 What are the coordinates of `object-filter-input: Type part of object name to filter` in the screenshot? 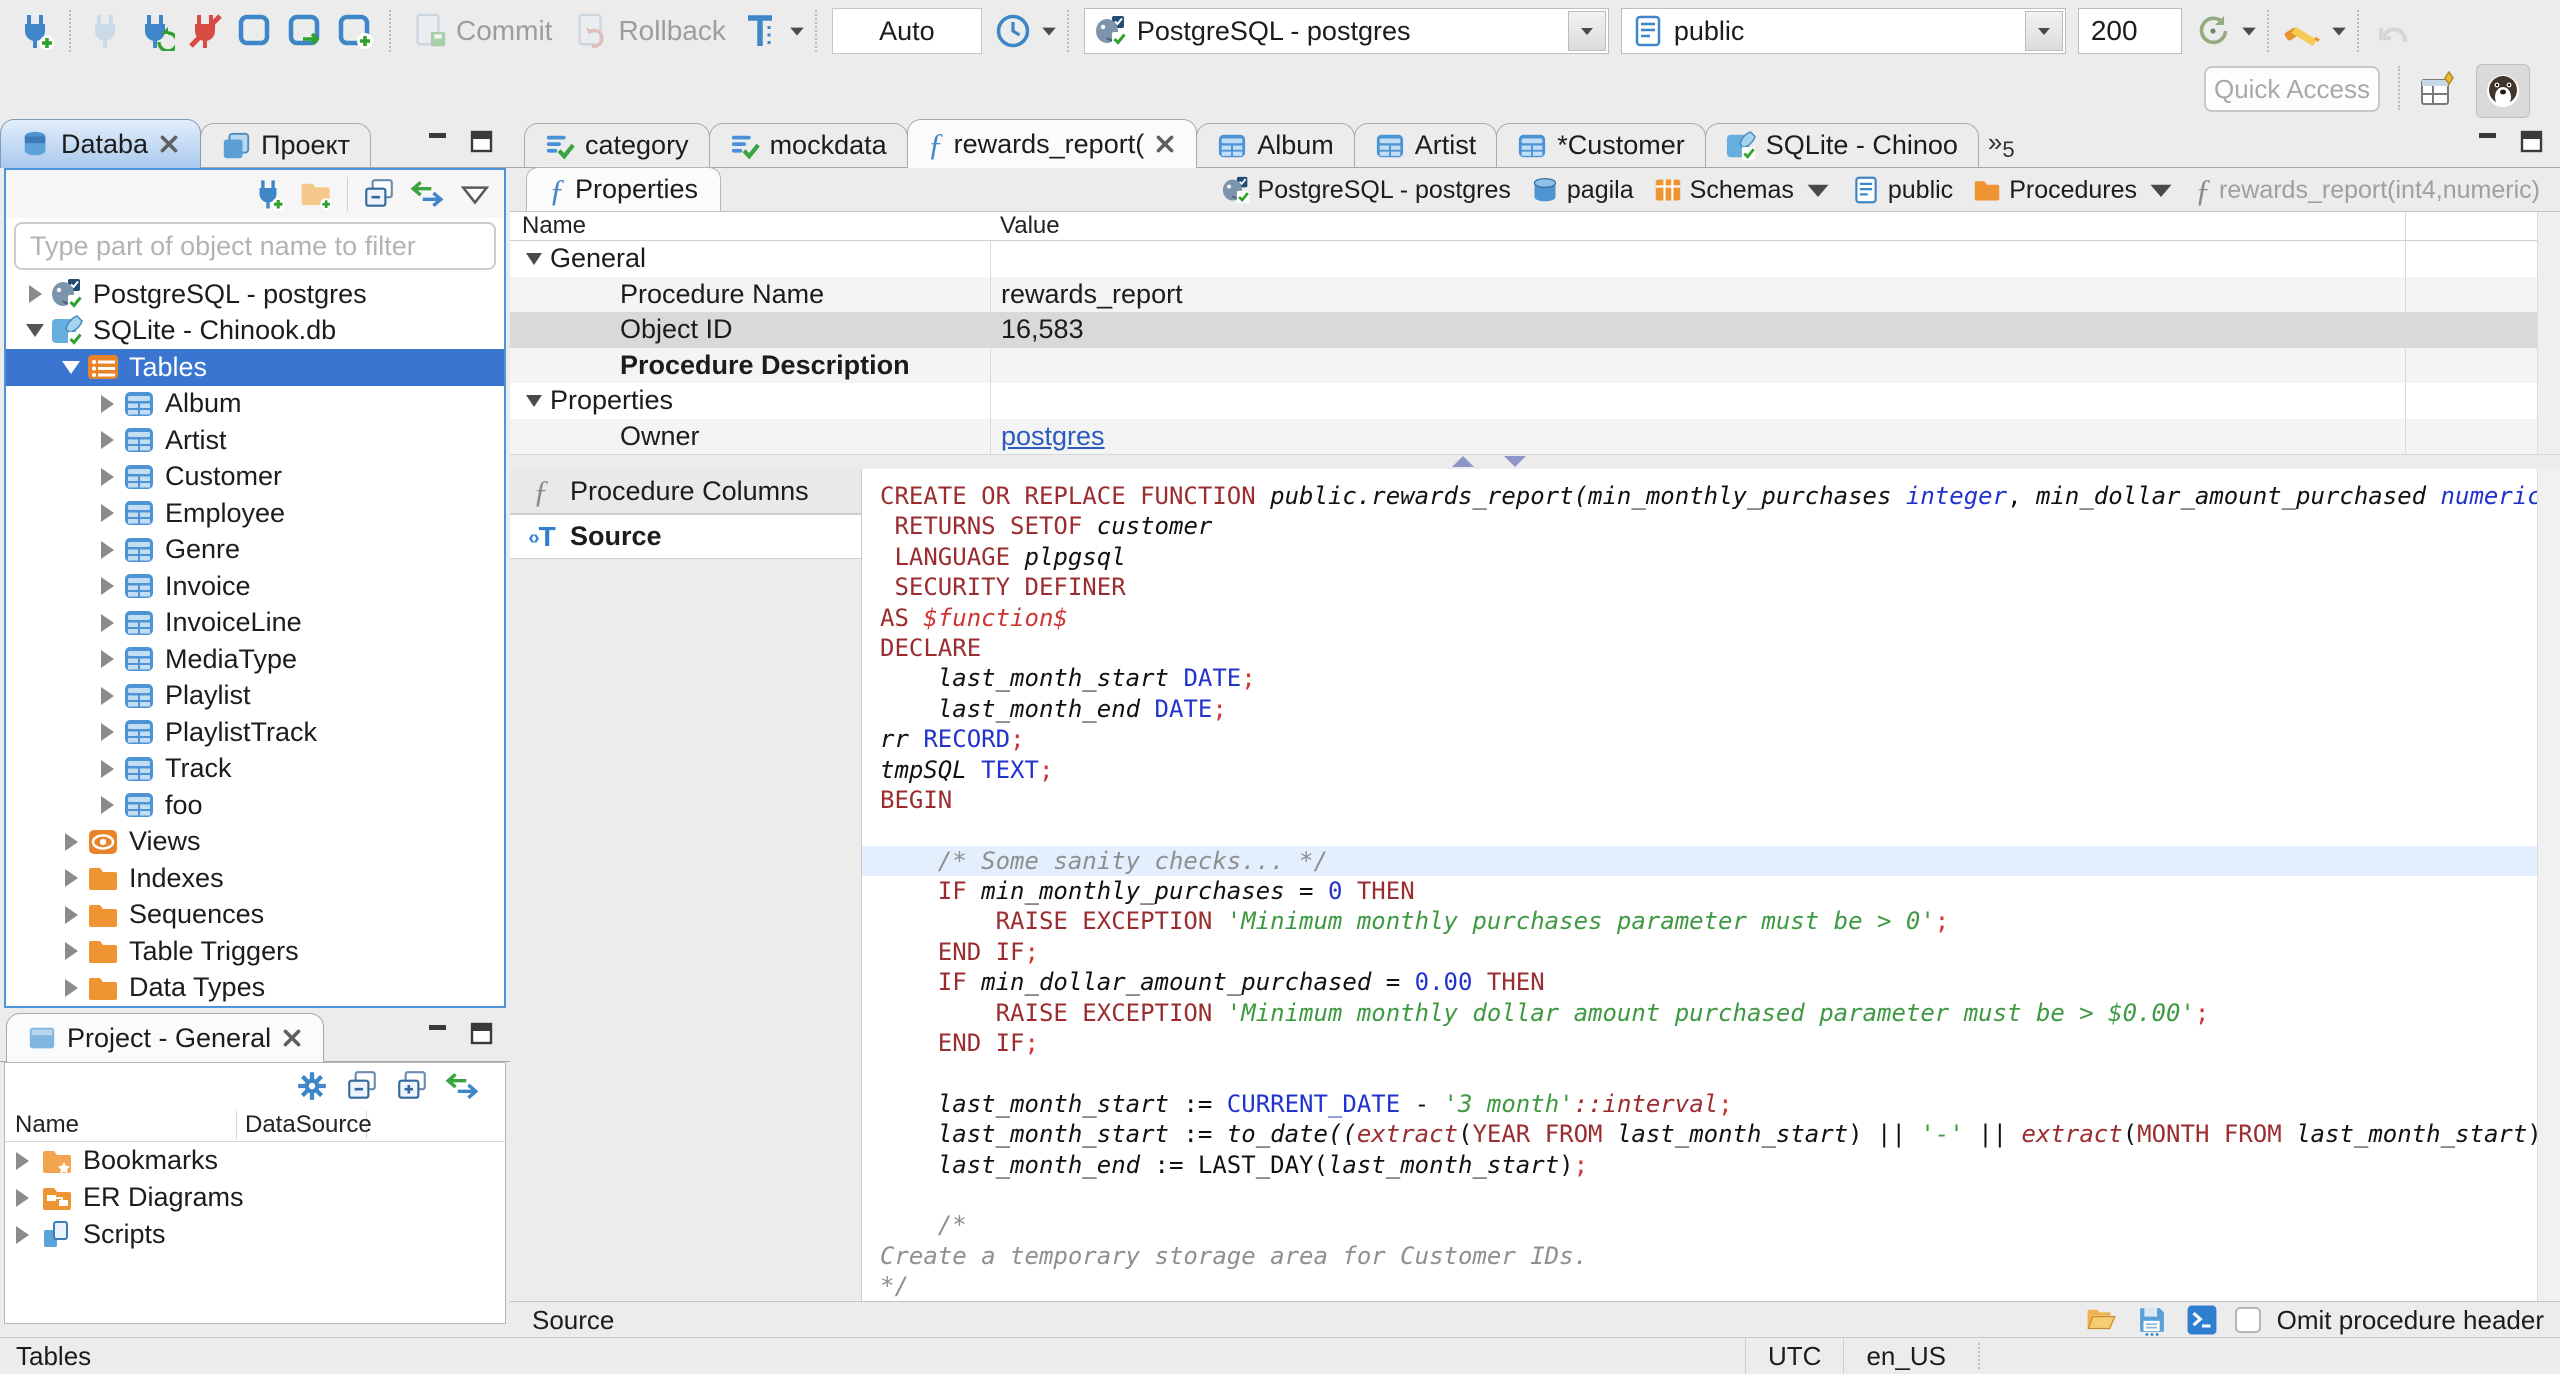 It's located at (255, 246).